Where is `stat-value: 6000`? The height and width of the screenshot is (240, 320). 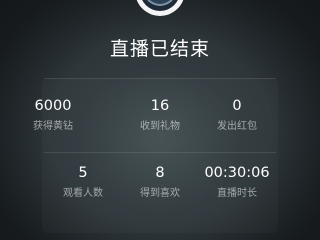
stat-value: 6000 is located at coordinates (53, 106).